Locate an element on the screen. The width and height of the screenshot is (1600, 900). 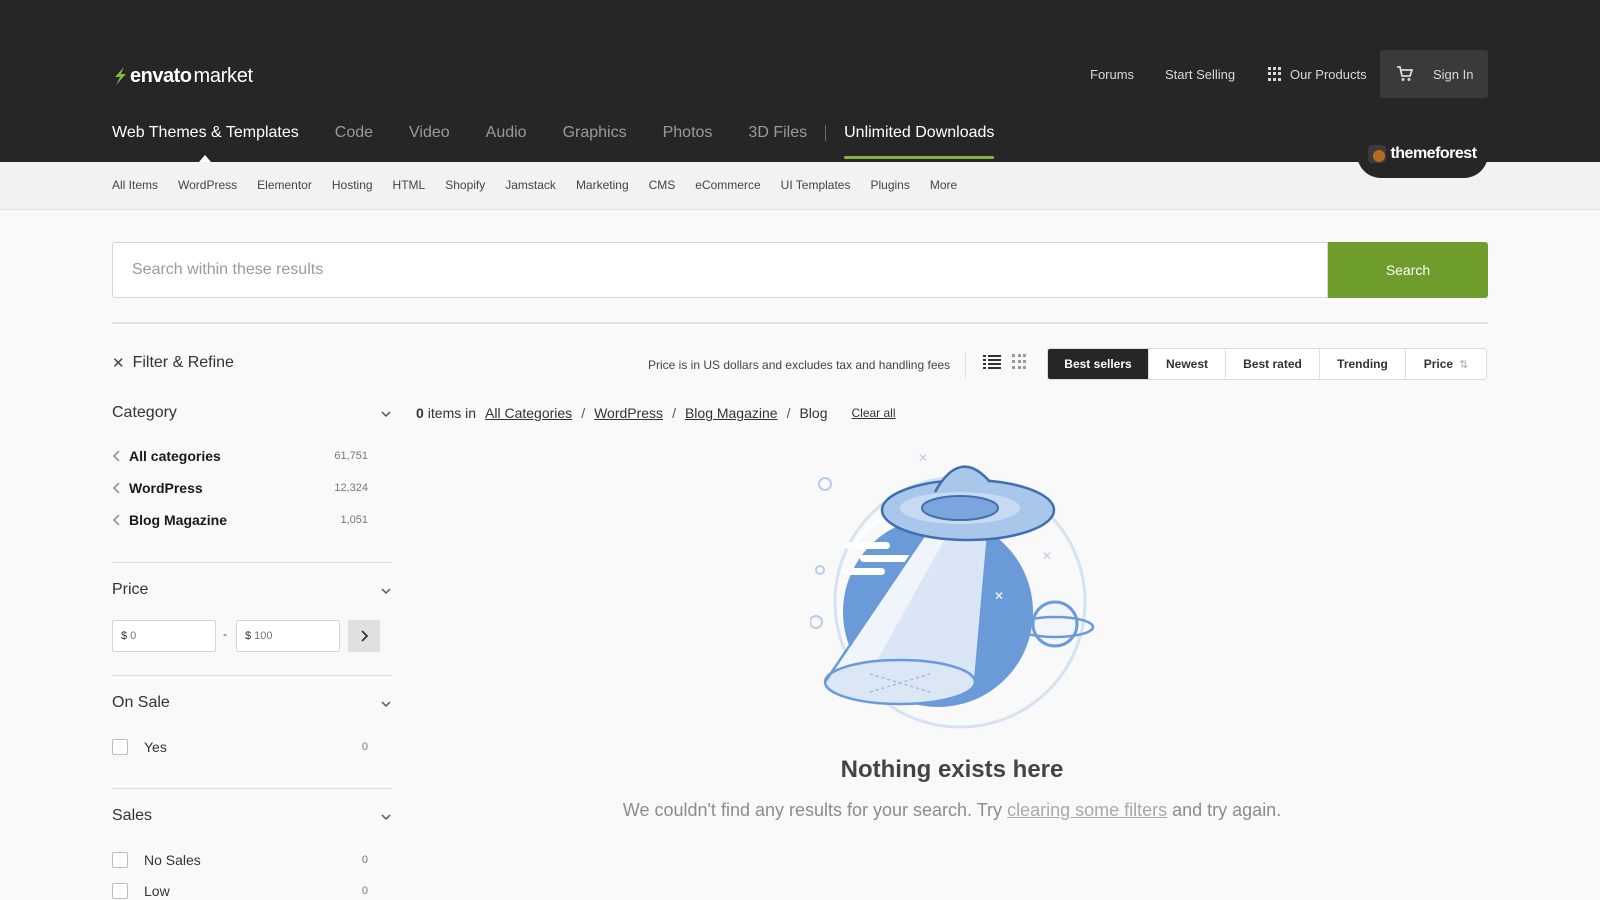
sales-section-title: Sales is located at coordinates (132, 816).